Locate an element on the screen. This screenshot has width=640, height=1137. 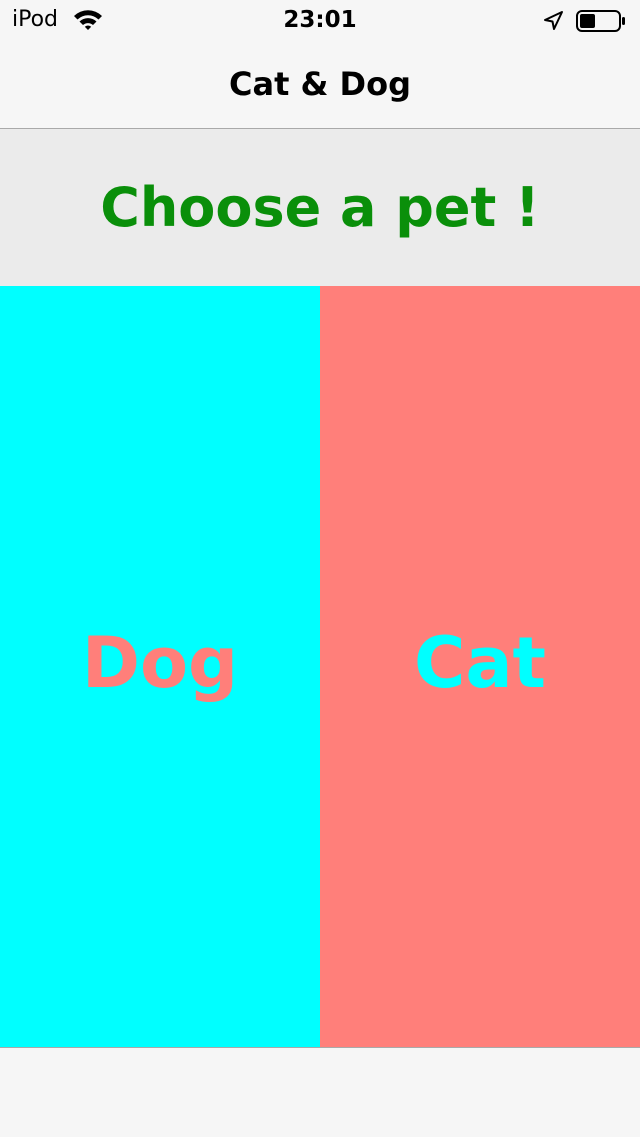
choose-pet-heading: Choose a pet ! is located at coordinates (320, 207).